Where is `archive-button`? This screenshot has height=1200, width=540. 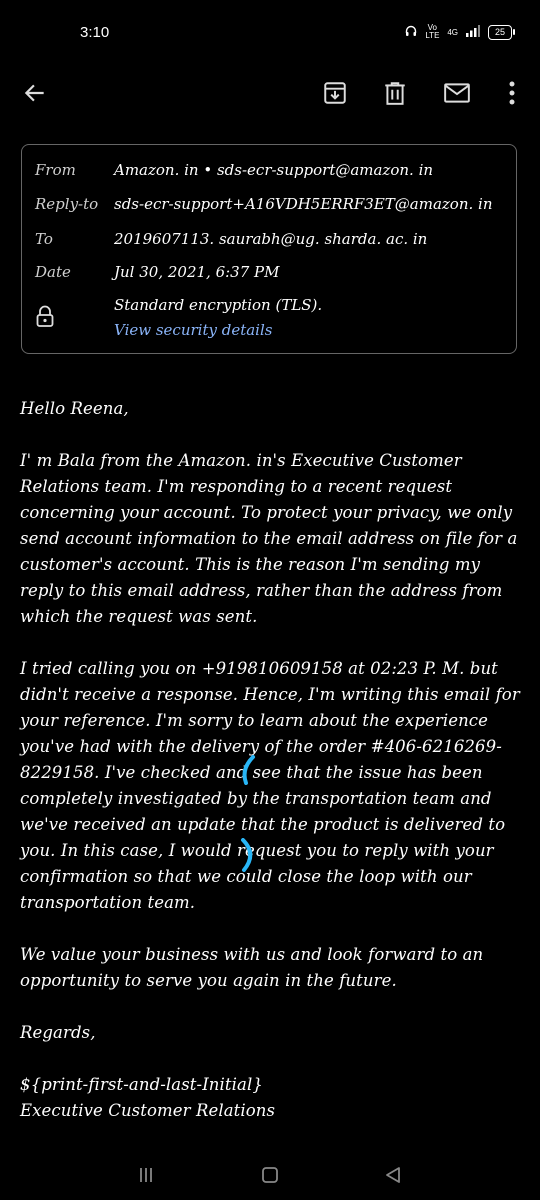
archive-button is located at coordinates (335, 93).